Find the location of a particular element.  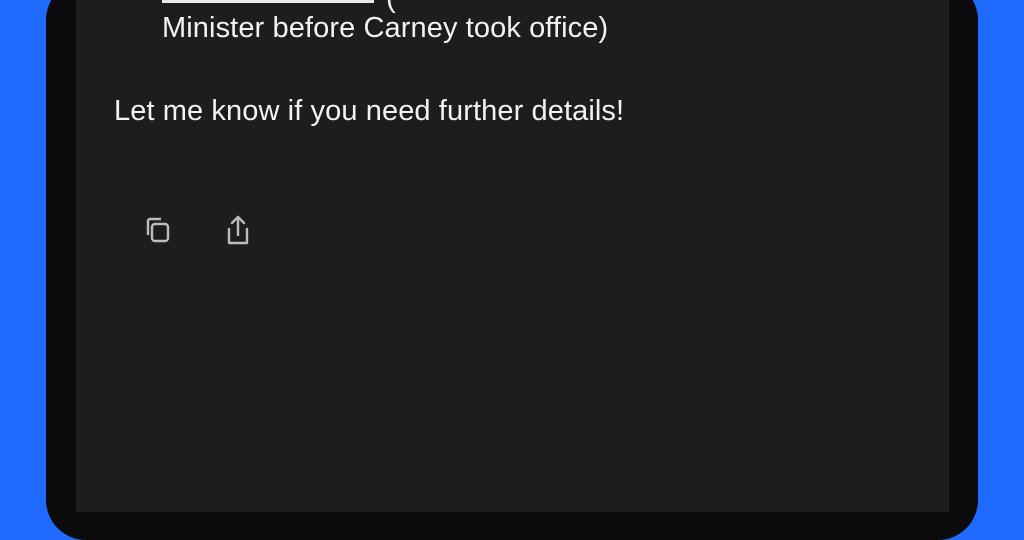

copy-icon is located at coordinates (158, 230).